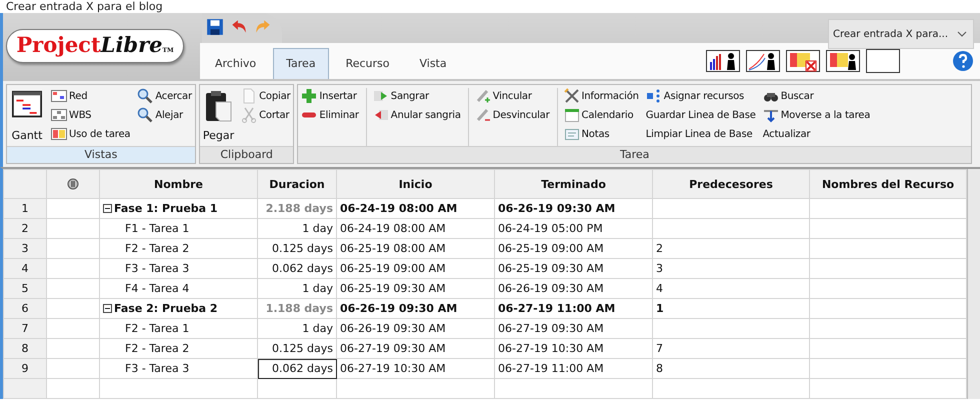 The width and height of the screenshot is (980, 400). What do you see at coordinates (433, 63) in the screenshot?
I see `ribbon-tab: Vista` at bounding box center [433, 63].